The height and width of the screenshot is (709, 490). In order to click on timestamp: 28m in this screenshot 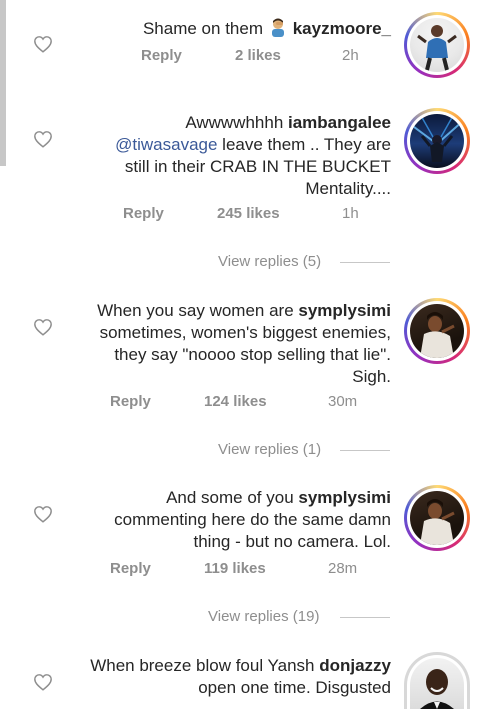, I will do `click(343, 568)`.